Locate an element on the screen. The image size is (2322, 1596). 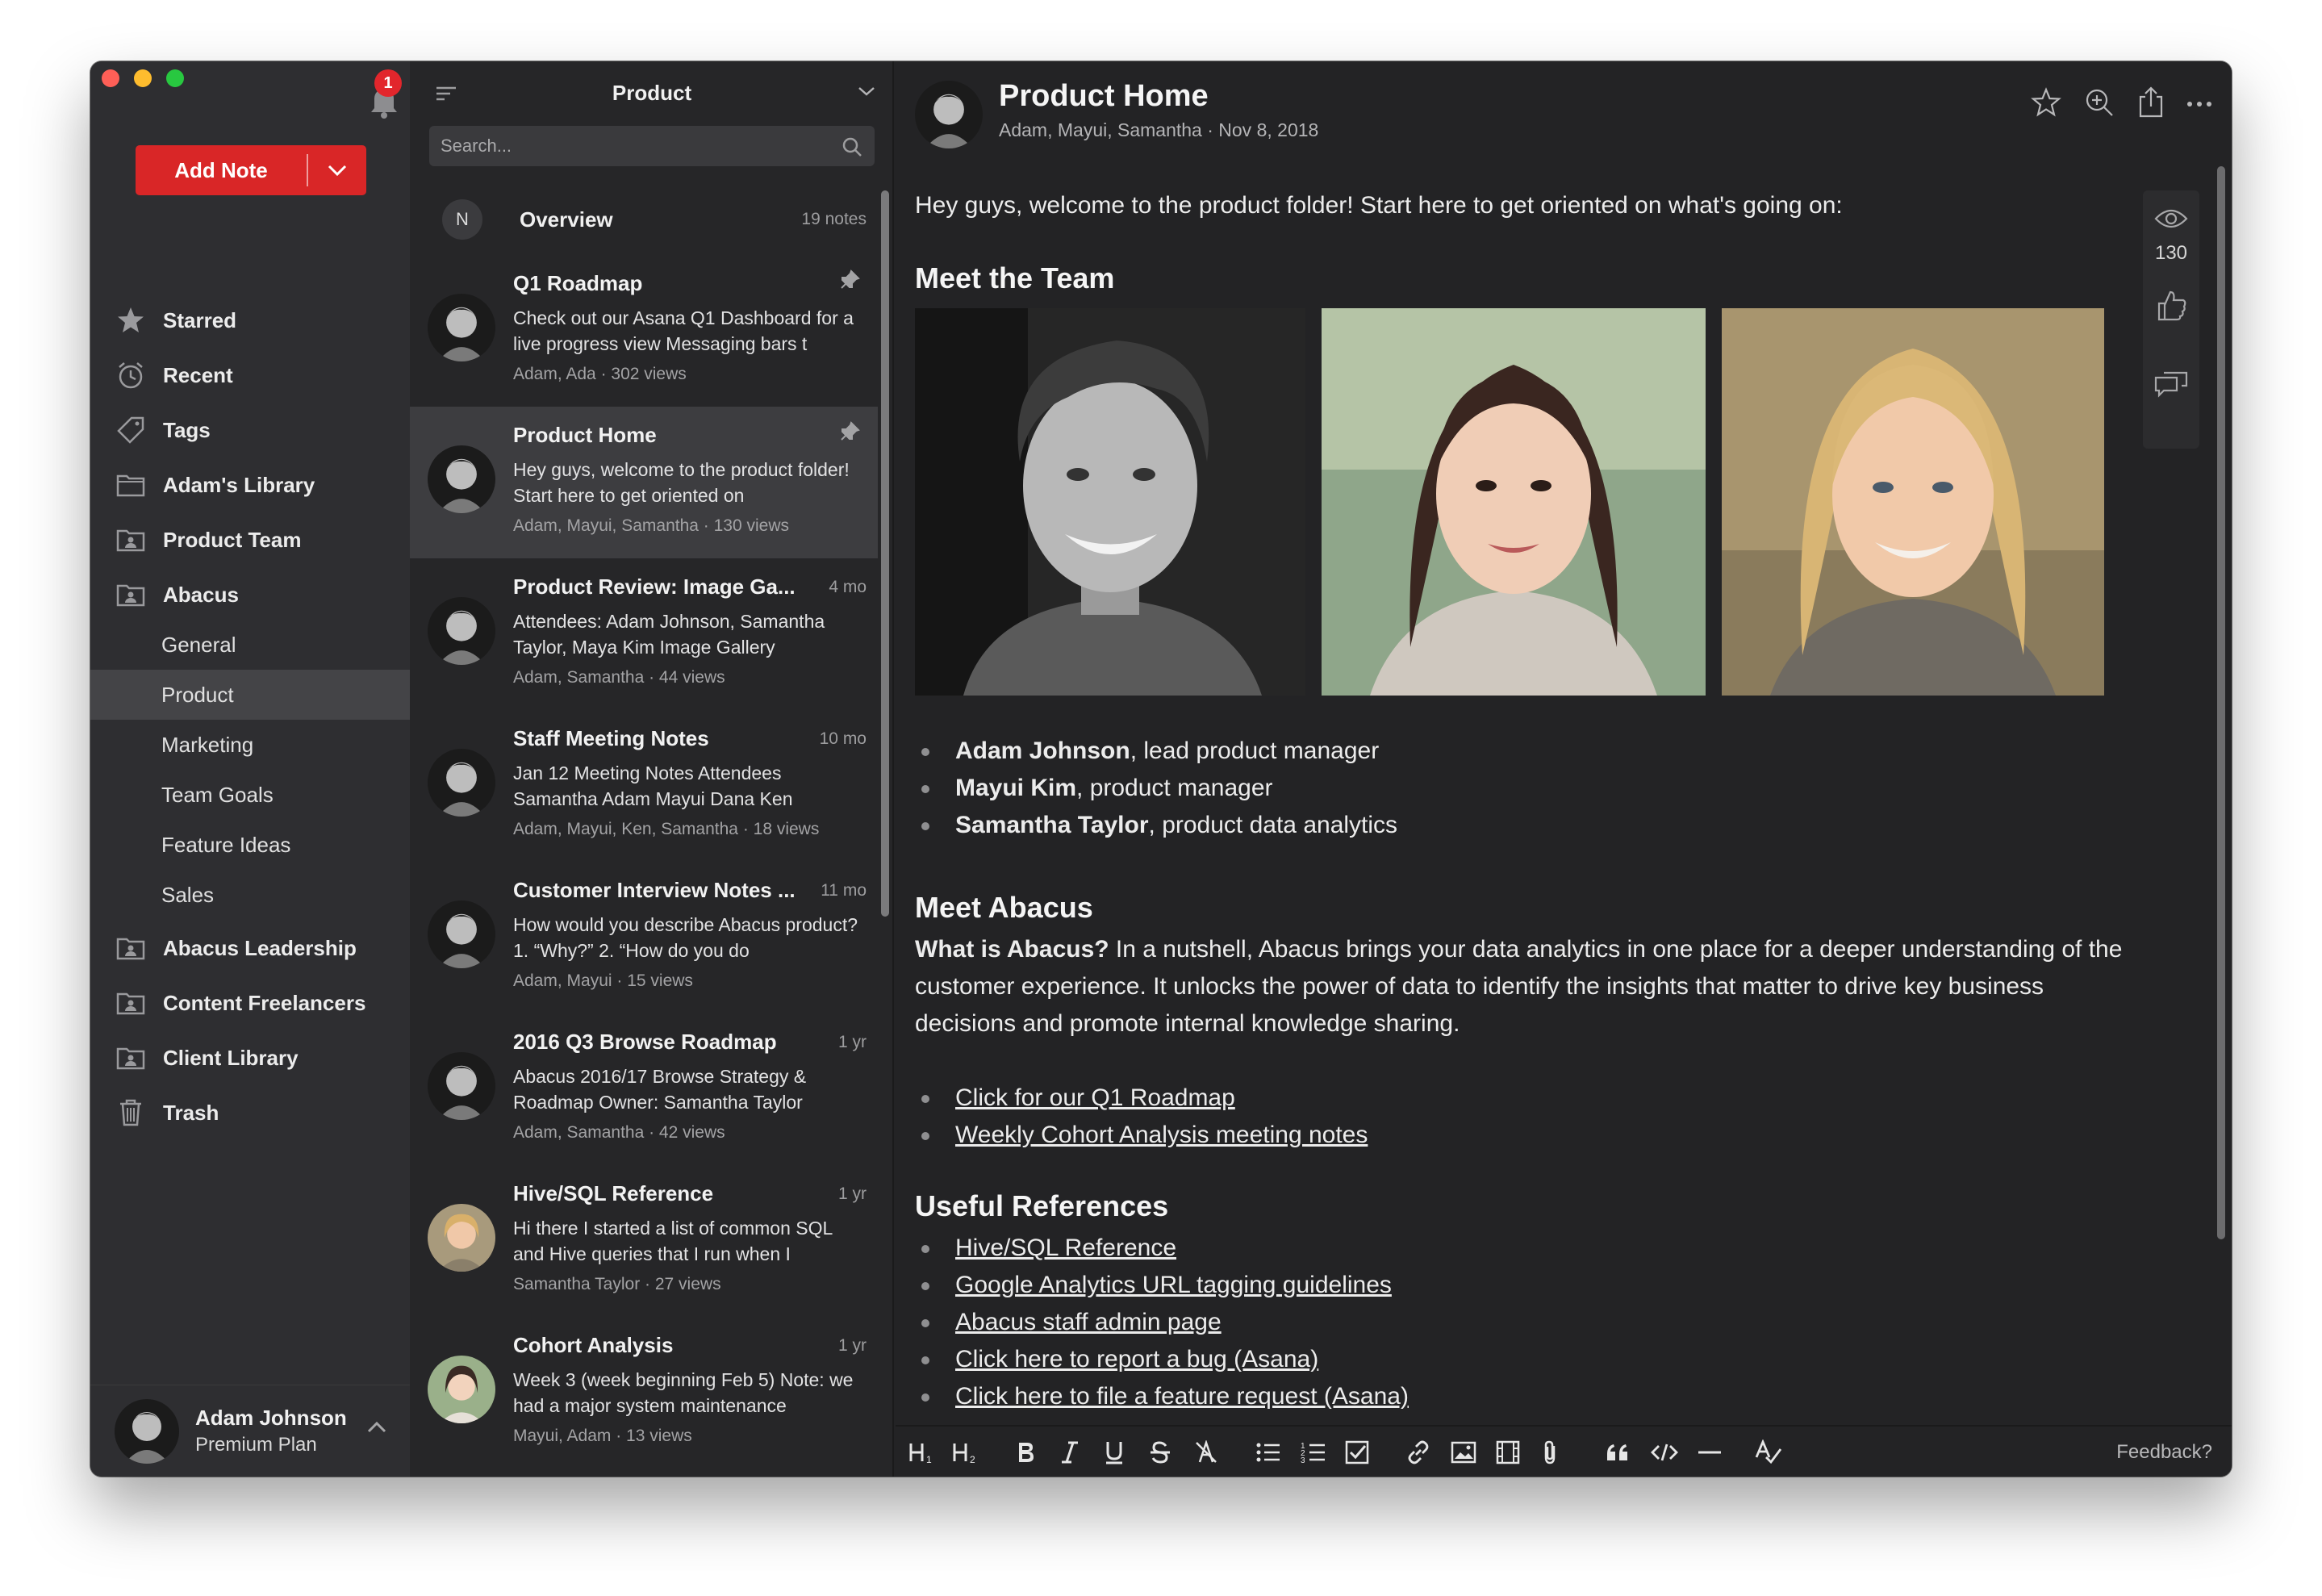
link-admin-page: Abacus staff admin page is located at coordinates (1088, 1322).